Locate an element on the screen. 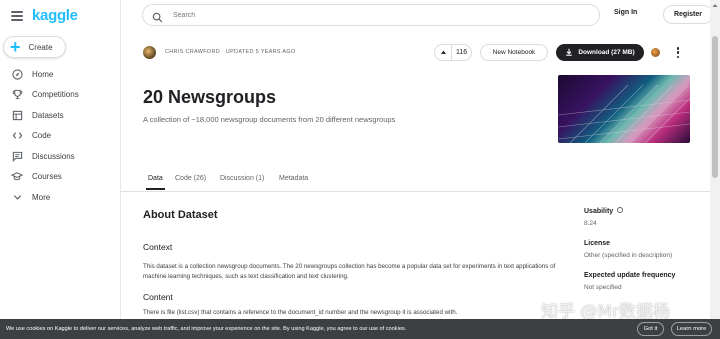 Image resolution: width=720 pixels, height=339 pixels. tab-code: Code (26) is located at coordinates (190, 178).